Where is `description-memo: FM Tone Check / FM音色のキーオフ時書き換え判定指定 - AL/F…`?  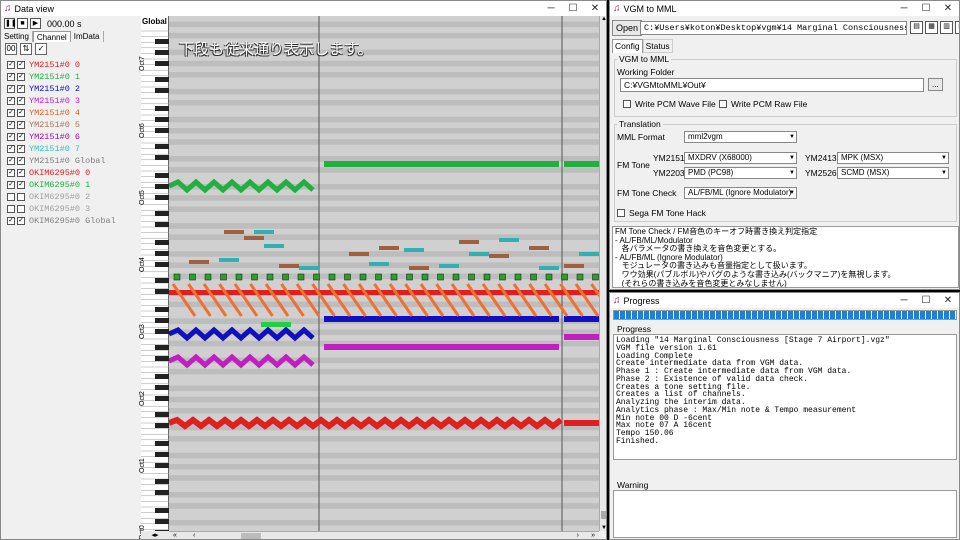 description-memo: FM Tone Check / FM音色のキーオフ時書き換え判定指定 - AL/F… is located at coordinates (785, 257).